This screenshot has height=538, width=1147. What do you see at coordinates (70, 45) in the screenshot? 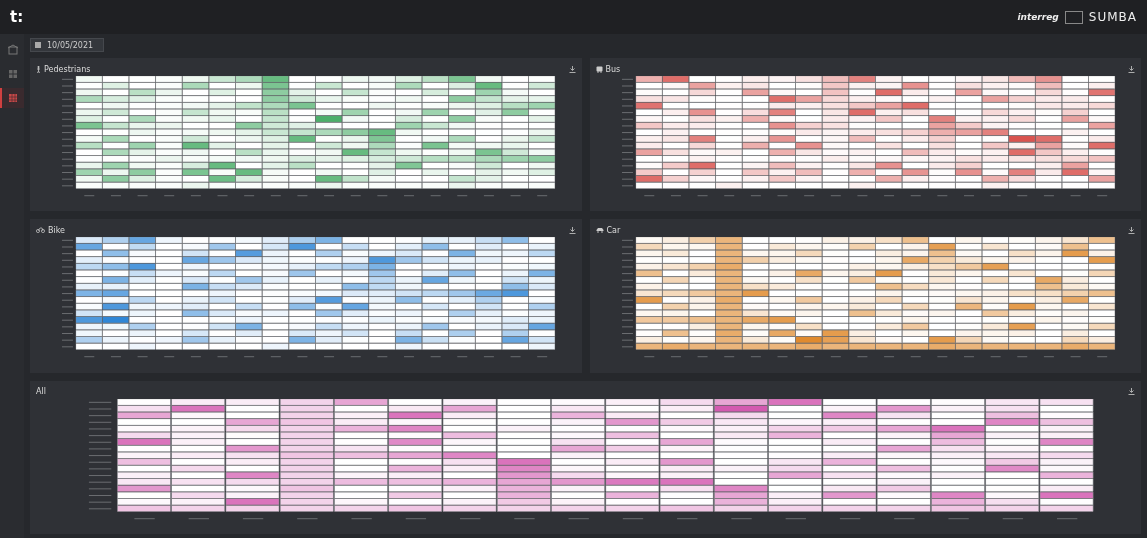
I see `date-value: 10/05/2021` at bounding box center [70, 45].